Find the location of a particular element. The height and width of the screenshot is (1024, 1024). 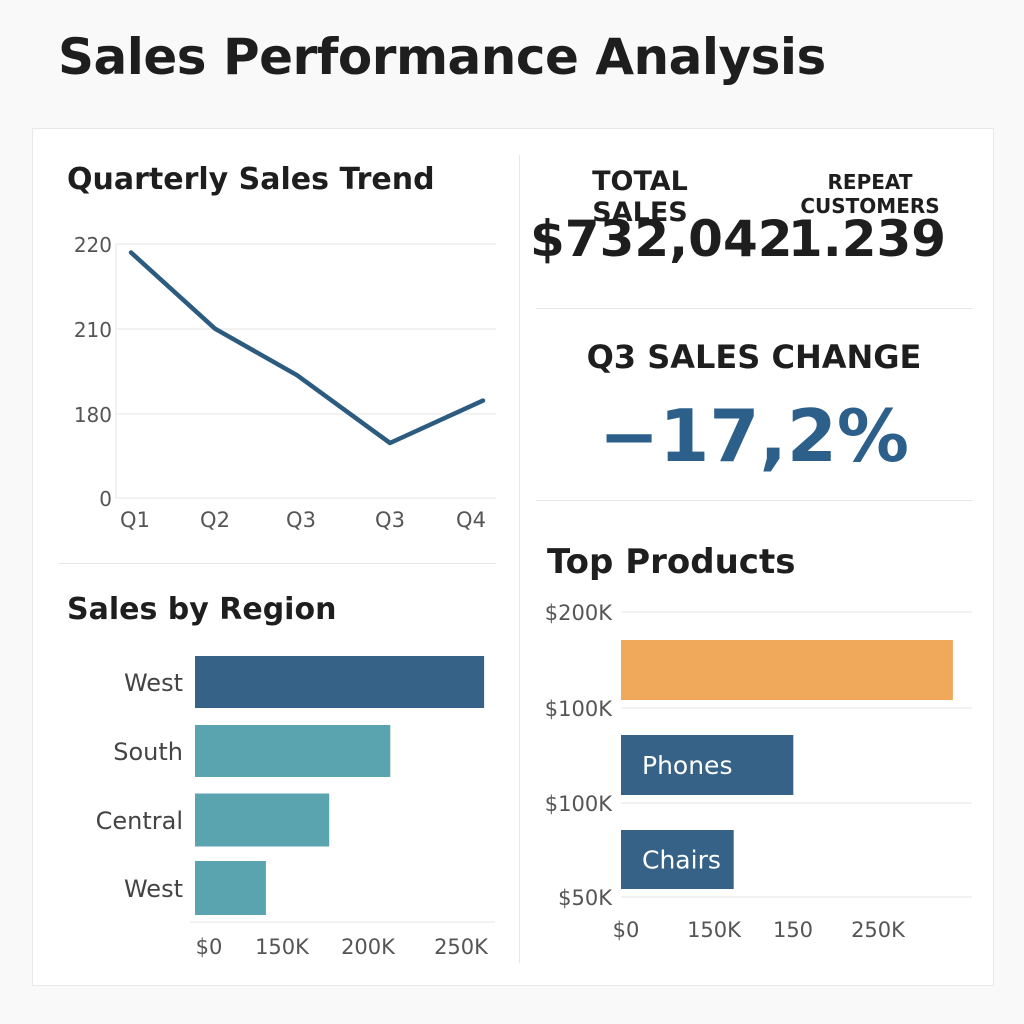

products-bar is located at coordinates (787, 670).